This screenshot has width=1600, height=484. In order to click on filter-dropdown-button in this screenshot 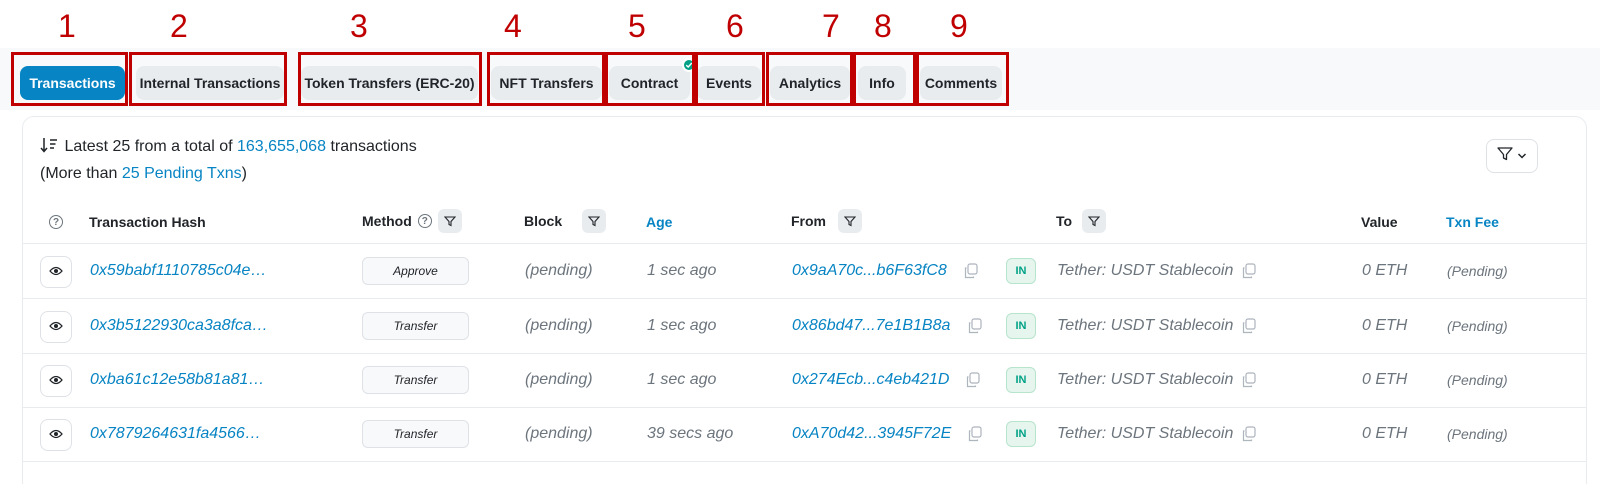, I will do `click(1512, 156)`.